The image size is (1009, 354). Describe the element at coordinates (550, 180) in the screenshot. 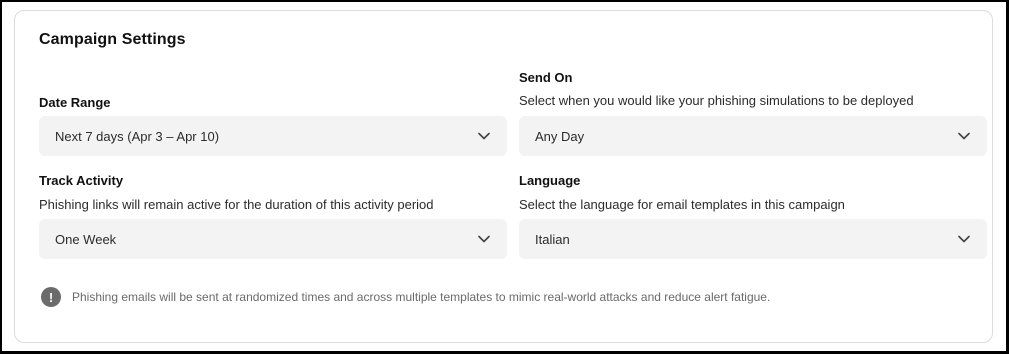

I see `language-label: Language` at that location.